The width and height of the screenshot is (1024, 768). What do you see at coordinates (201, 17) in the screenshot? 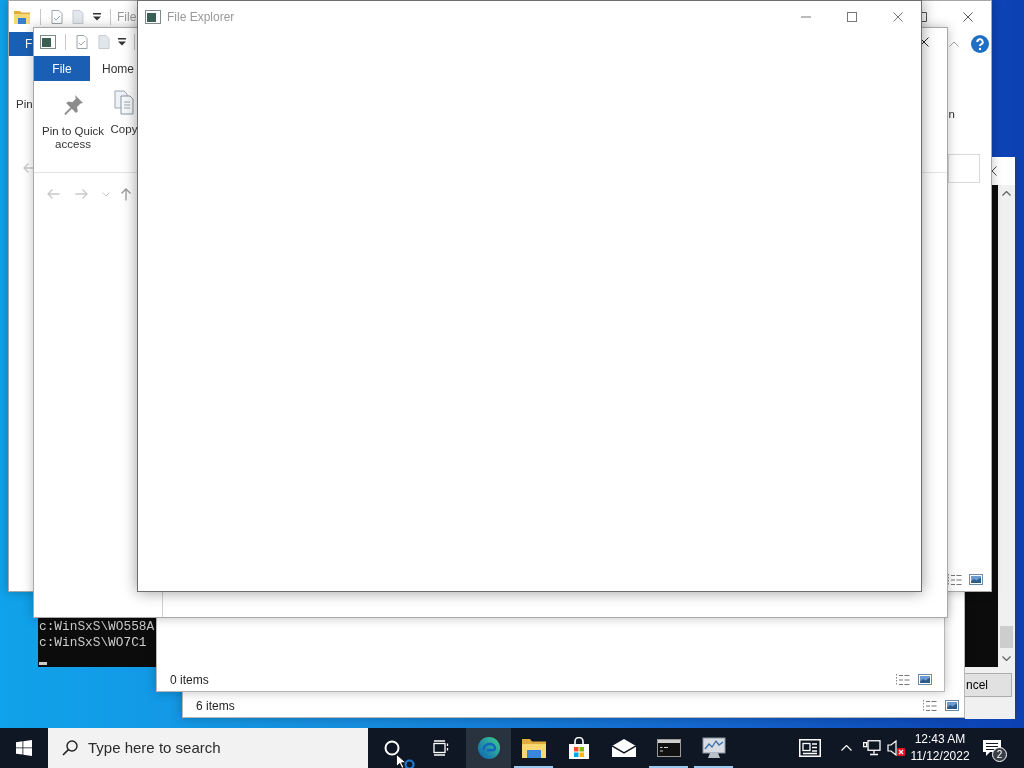
I see `window-title: File Explorer` at bounding box center [201, 17].